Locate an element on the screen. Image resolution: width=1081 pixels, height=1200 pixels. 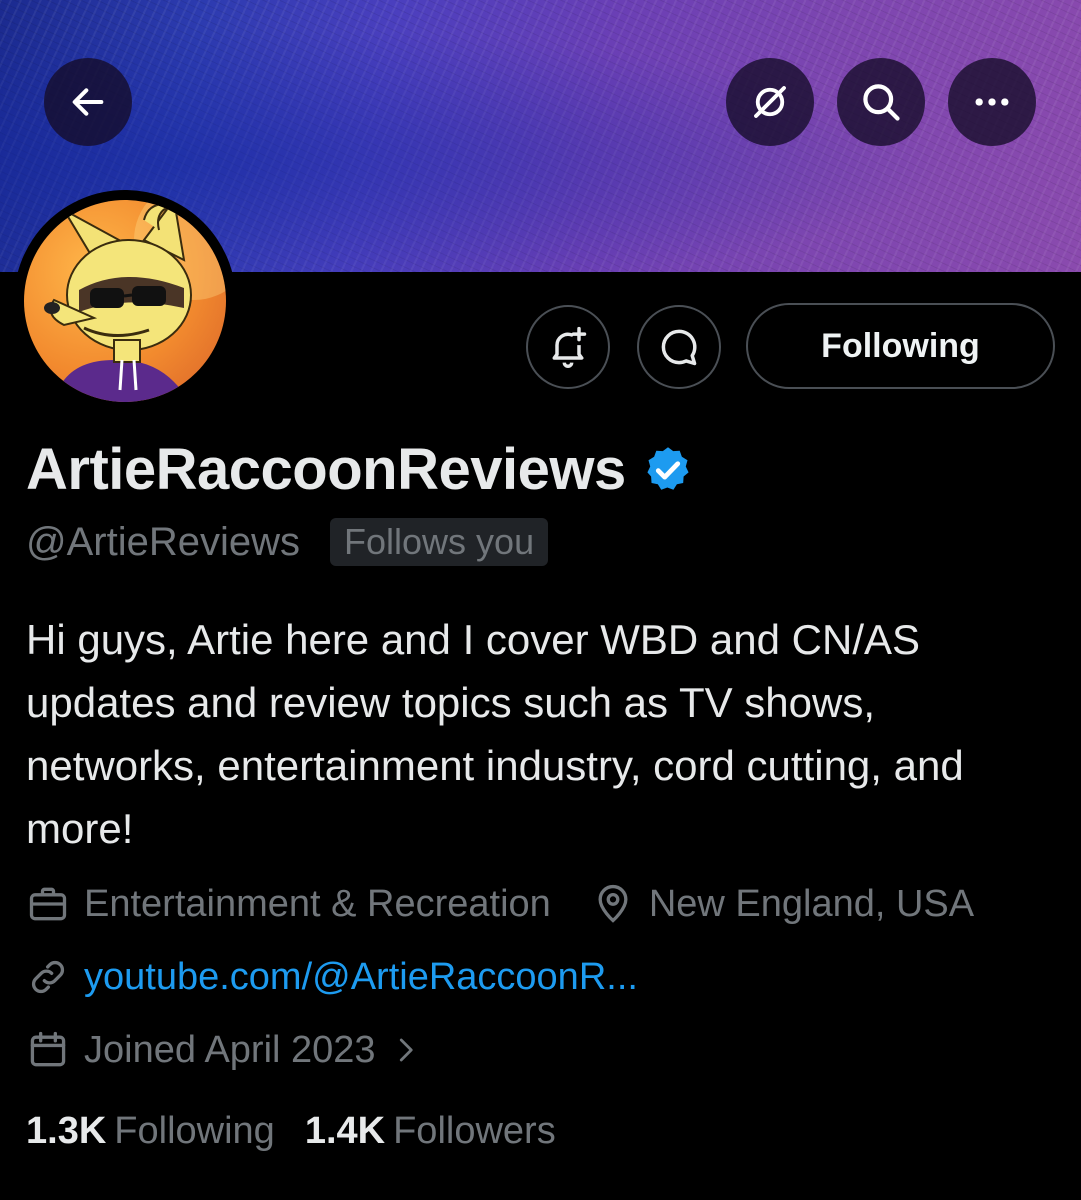
following-label: Following is located at coordinates (194, 1131).